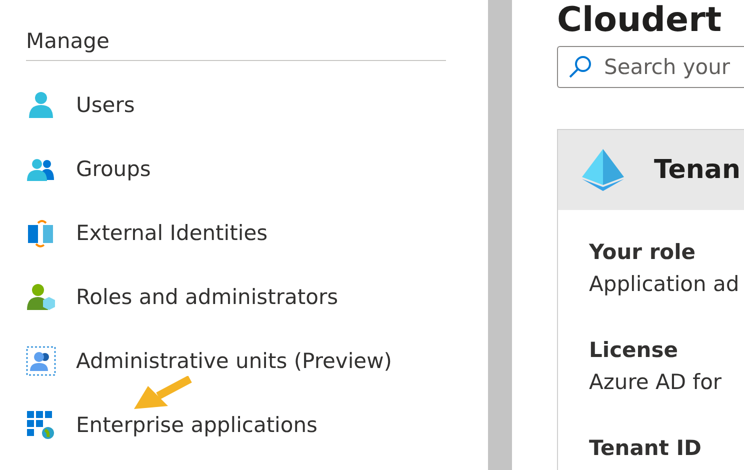  What do you see at coordinates (41, 233) in the screenshot?
I see `buildings-icon` at bounding box center [41, 233].